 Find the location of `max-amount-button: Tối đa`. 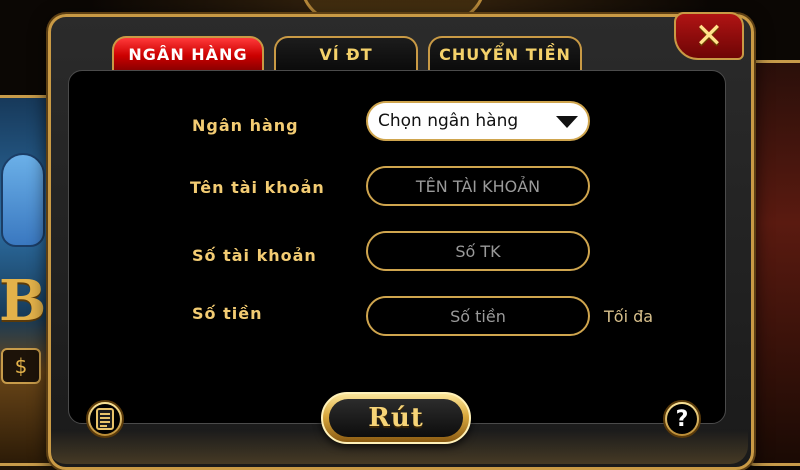

max-amount-button: Tối đa is located at coordinates (628, 316).